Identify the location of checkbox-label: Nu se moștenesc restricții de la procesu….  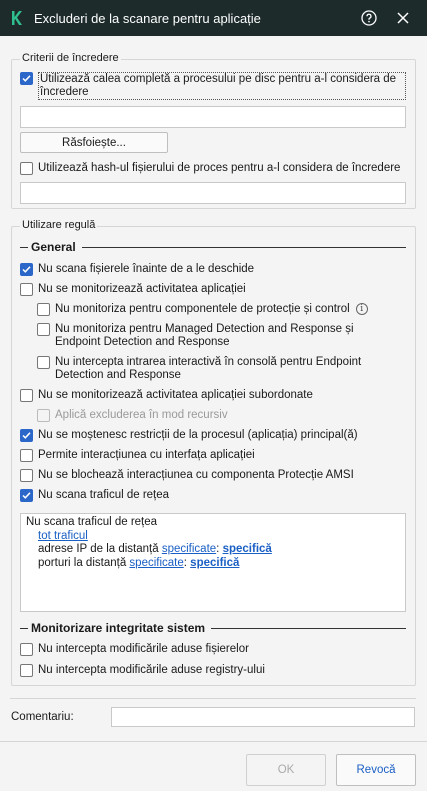
(198, 435).